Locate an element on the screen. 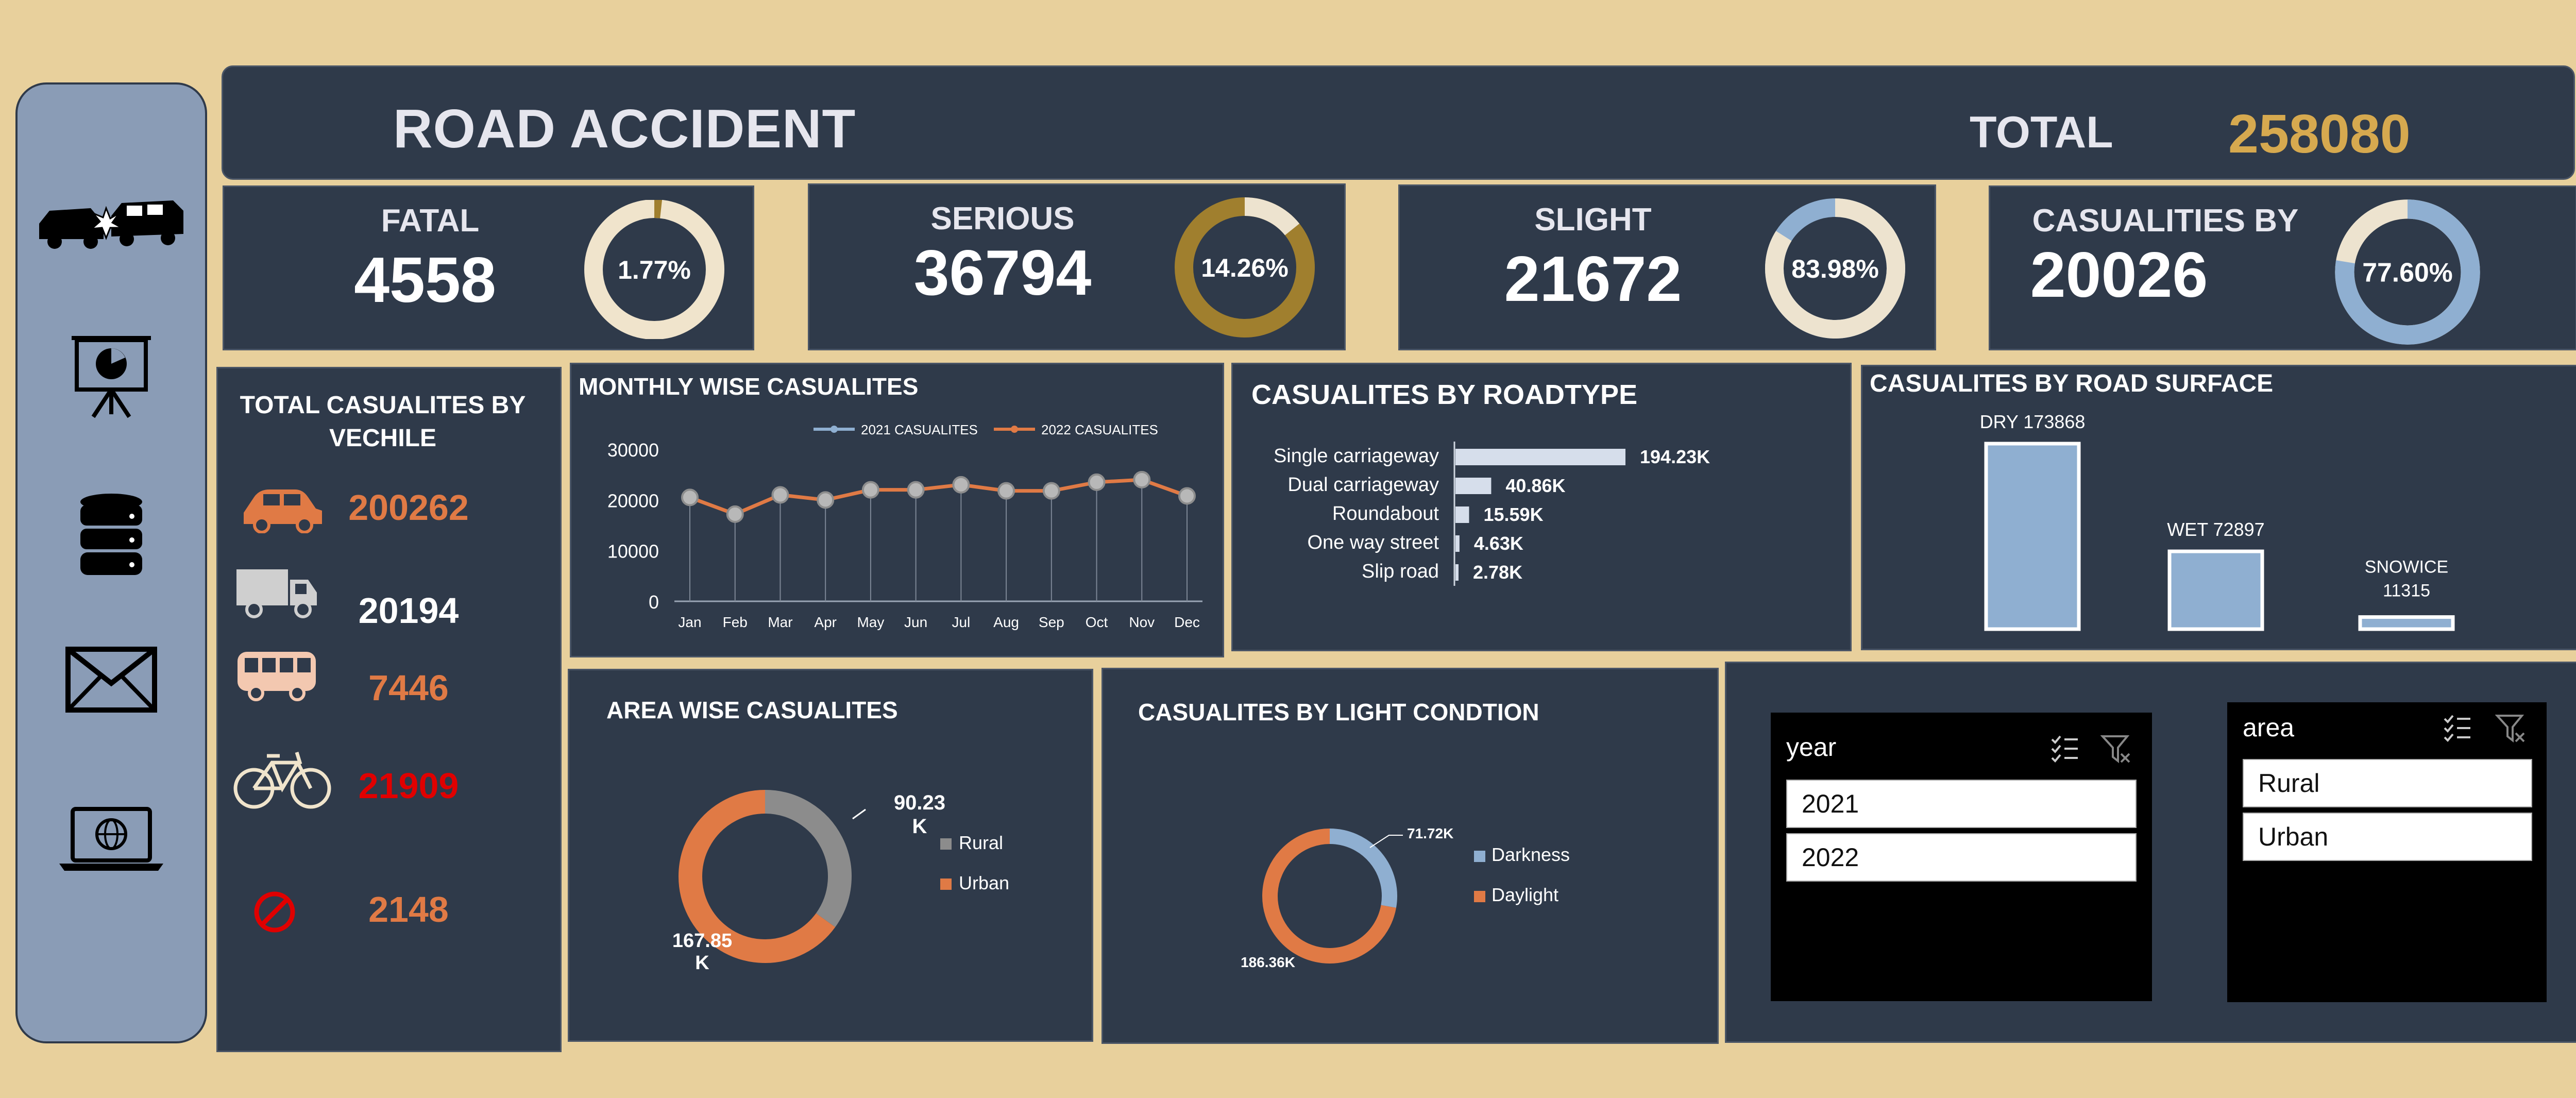  total-label: TOTAL is located at coordinates (2041, 132).